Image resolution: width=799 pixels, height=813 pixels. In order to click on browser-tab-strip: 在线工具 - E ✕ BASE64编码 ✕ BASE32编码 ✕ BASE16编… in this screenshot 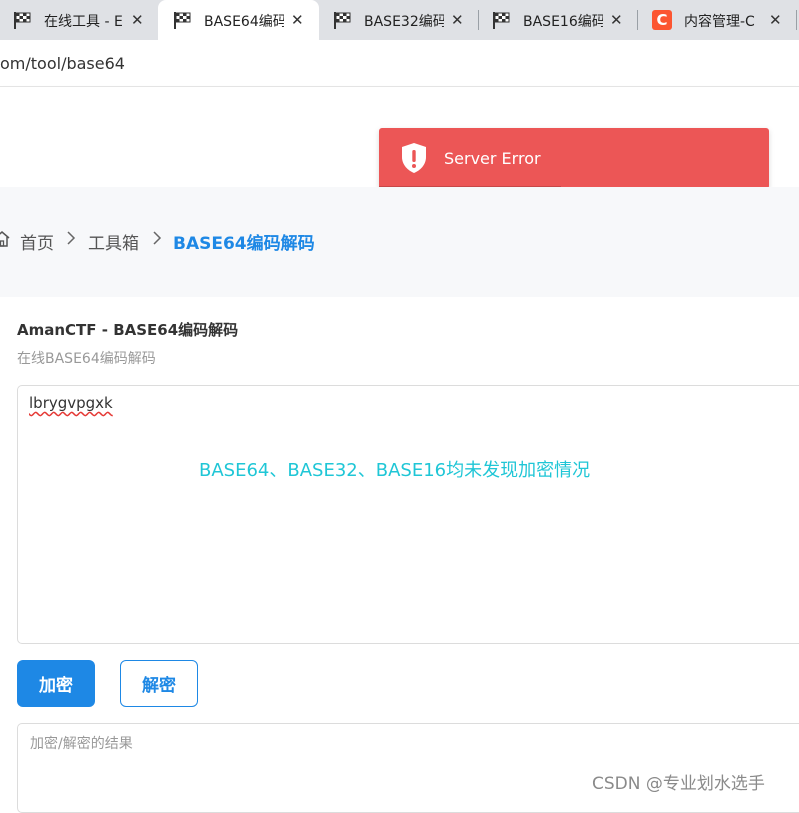, I will do `click(399, 20)`.